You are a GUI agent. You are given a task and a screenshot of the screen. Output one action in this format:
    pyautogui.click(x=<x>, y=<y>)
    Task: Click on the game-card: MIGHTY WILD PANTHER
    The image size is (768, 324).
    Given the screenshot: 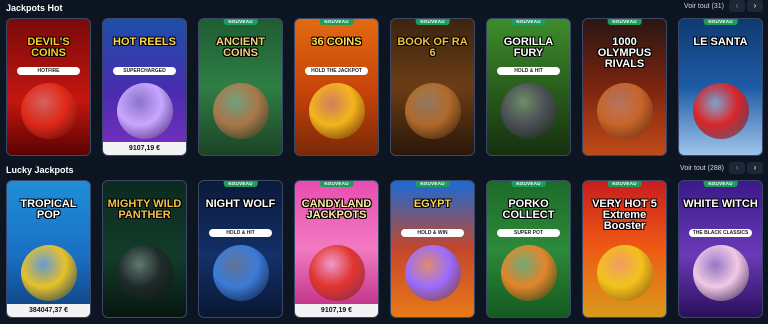 What is the action you would take?
    pyautogui.click(x=144, y=249)
    